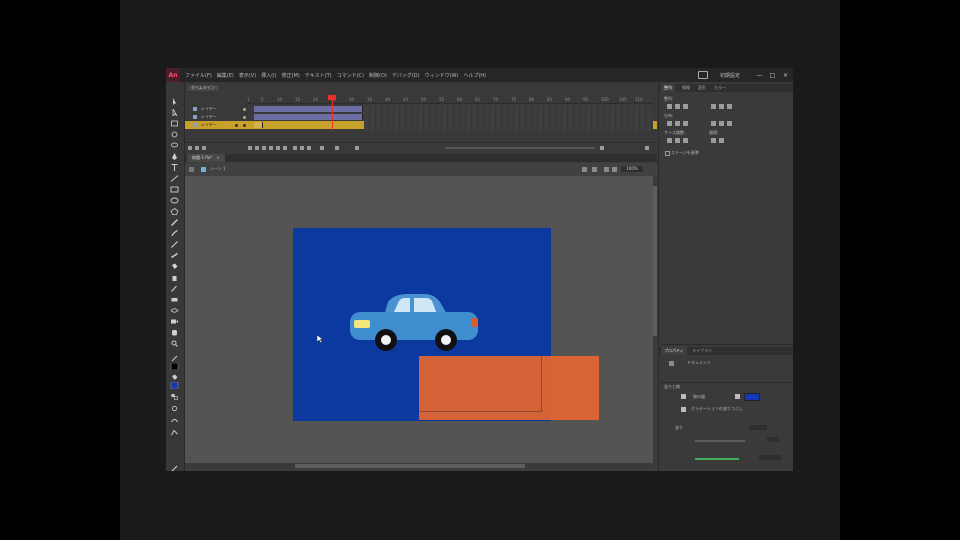 This screenshot has height=540, width=960. I want to click on text-tool-icon, so click(174, 167).